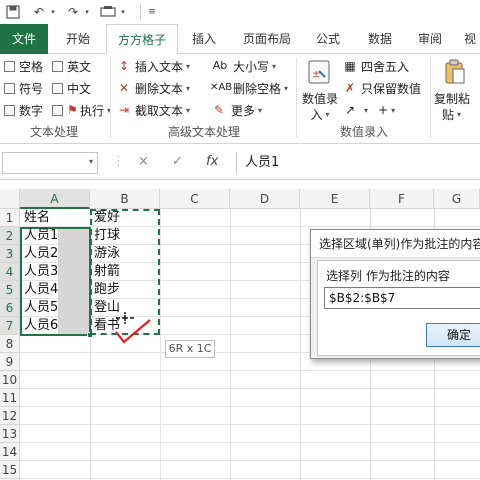  Describe the element at coordinates (10, 470) in the screenshot. I see `row-header: 15` at that location.